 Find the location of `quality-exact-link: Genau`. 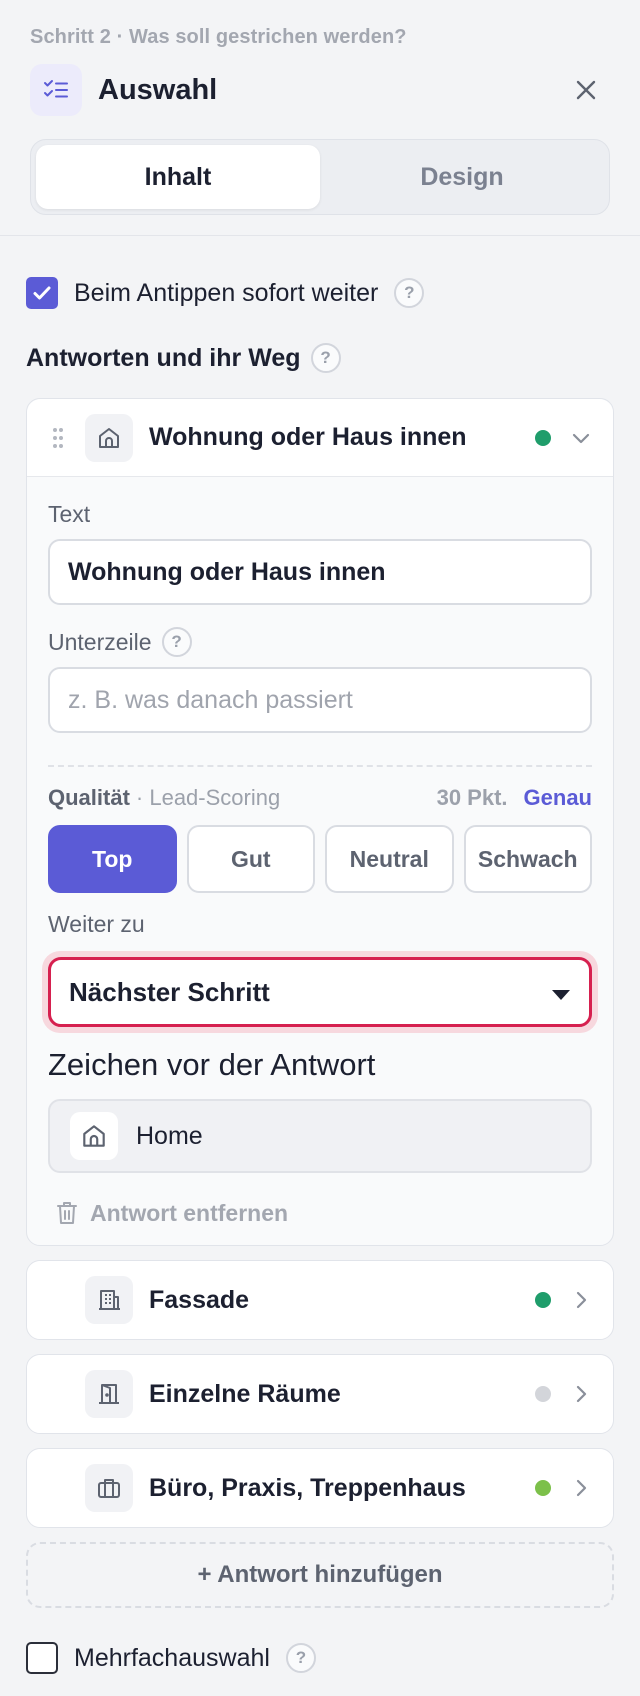

quality-exact-link: Genau is located at coordinates (558, 798).